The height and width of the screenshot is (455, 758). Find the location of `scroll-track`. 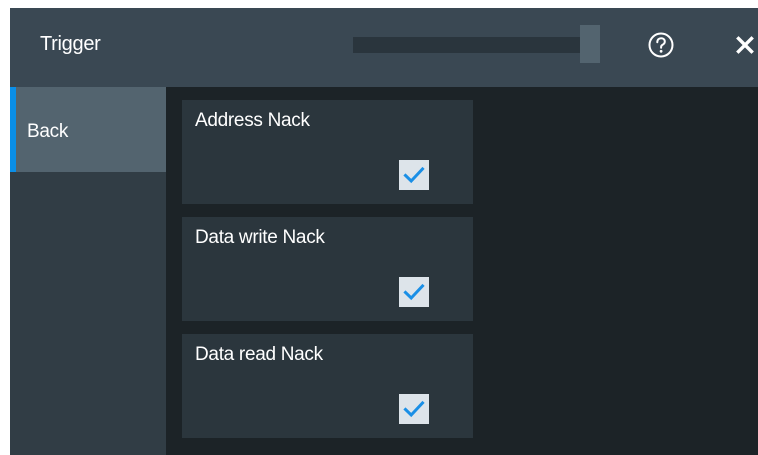

scroll-track is located at coordinates (476, 45).